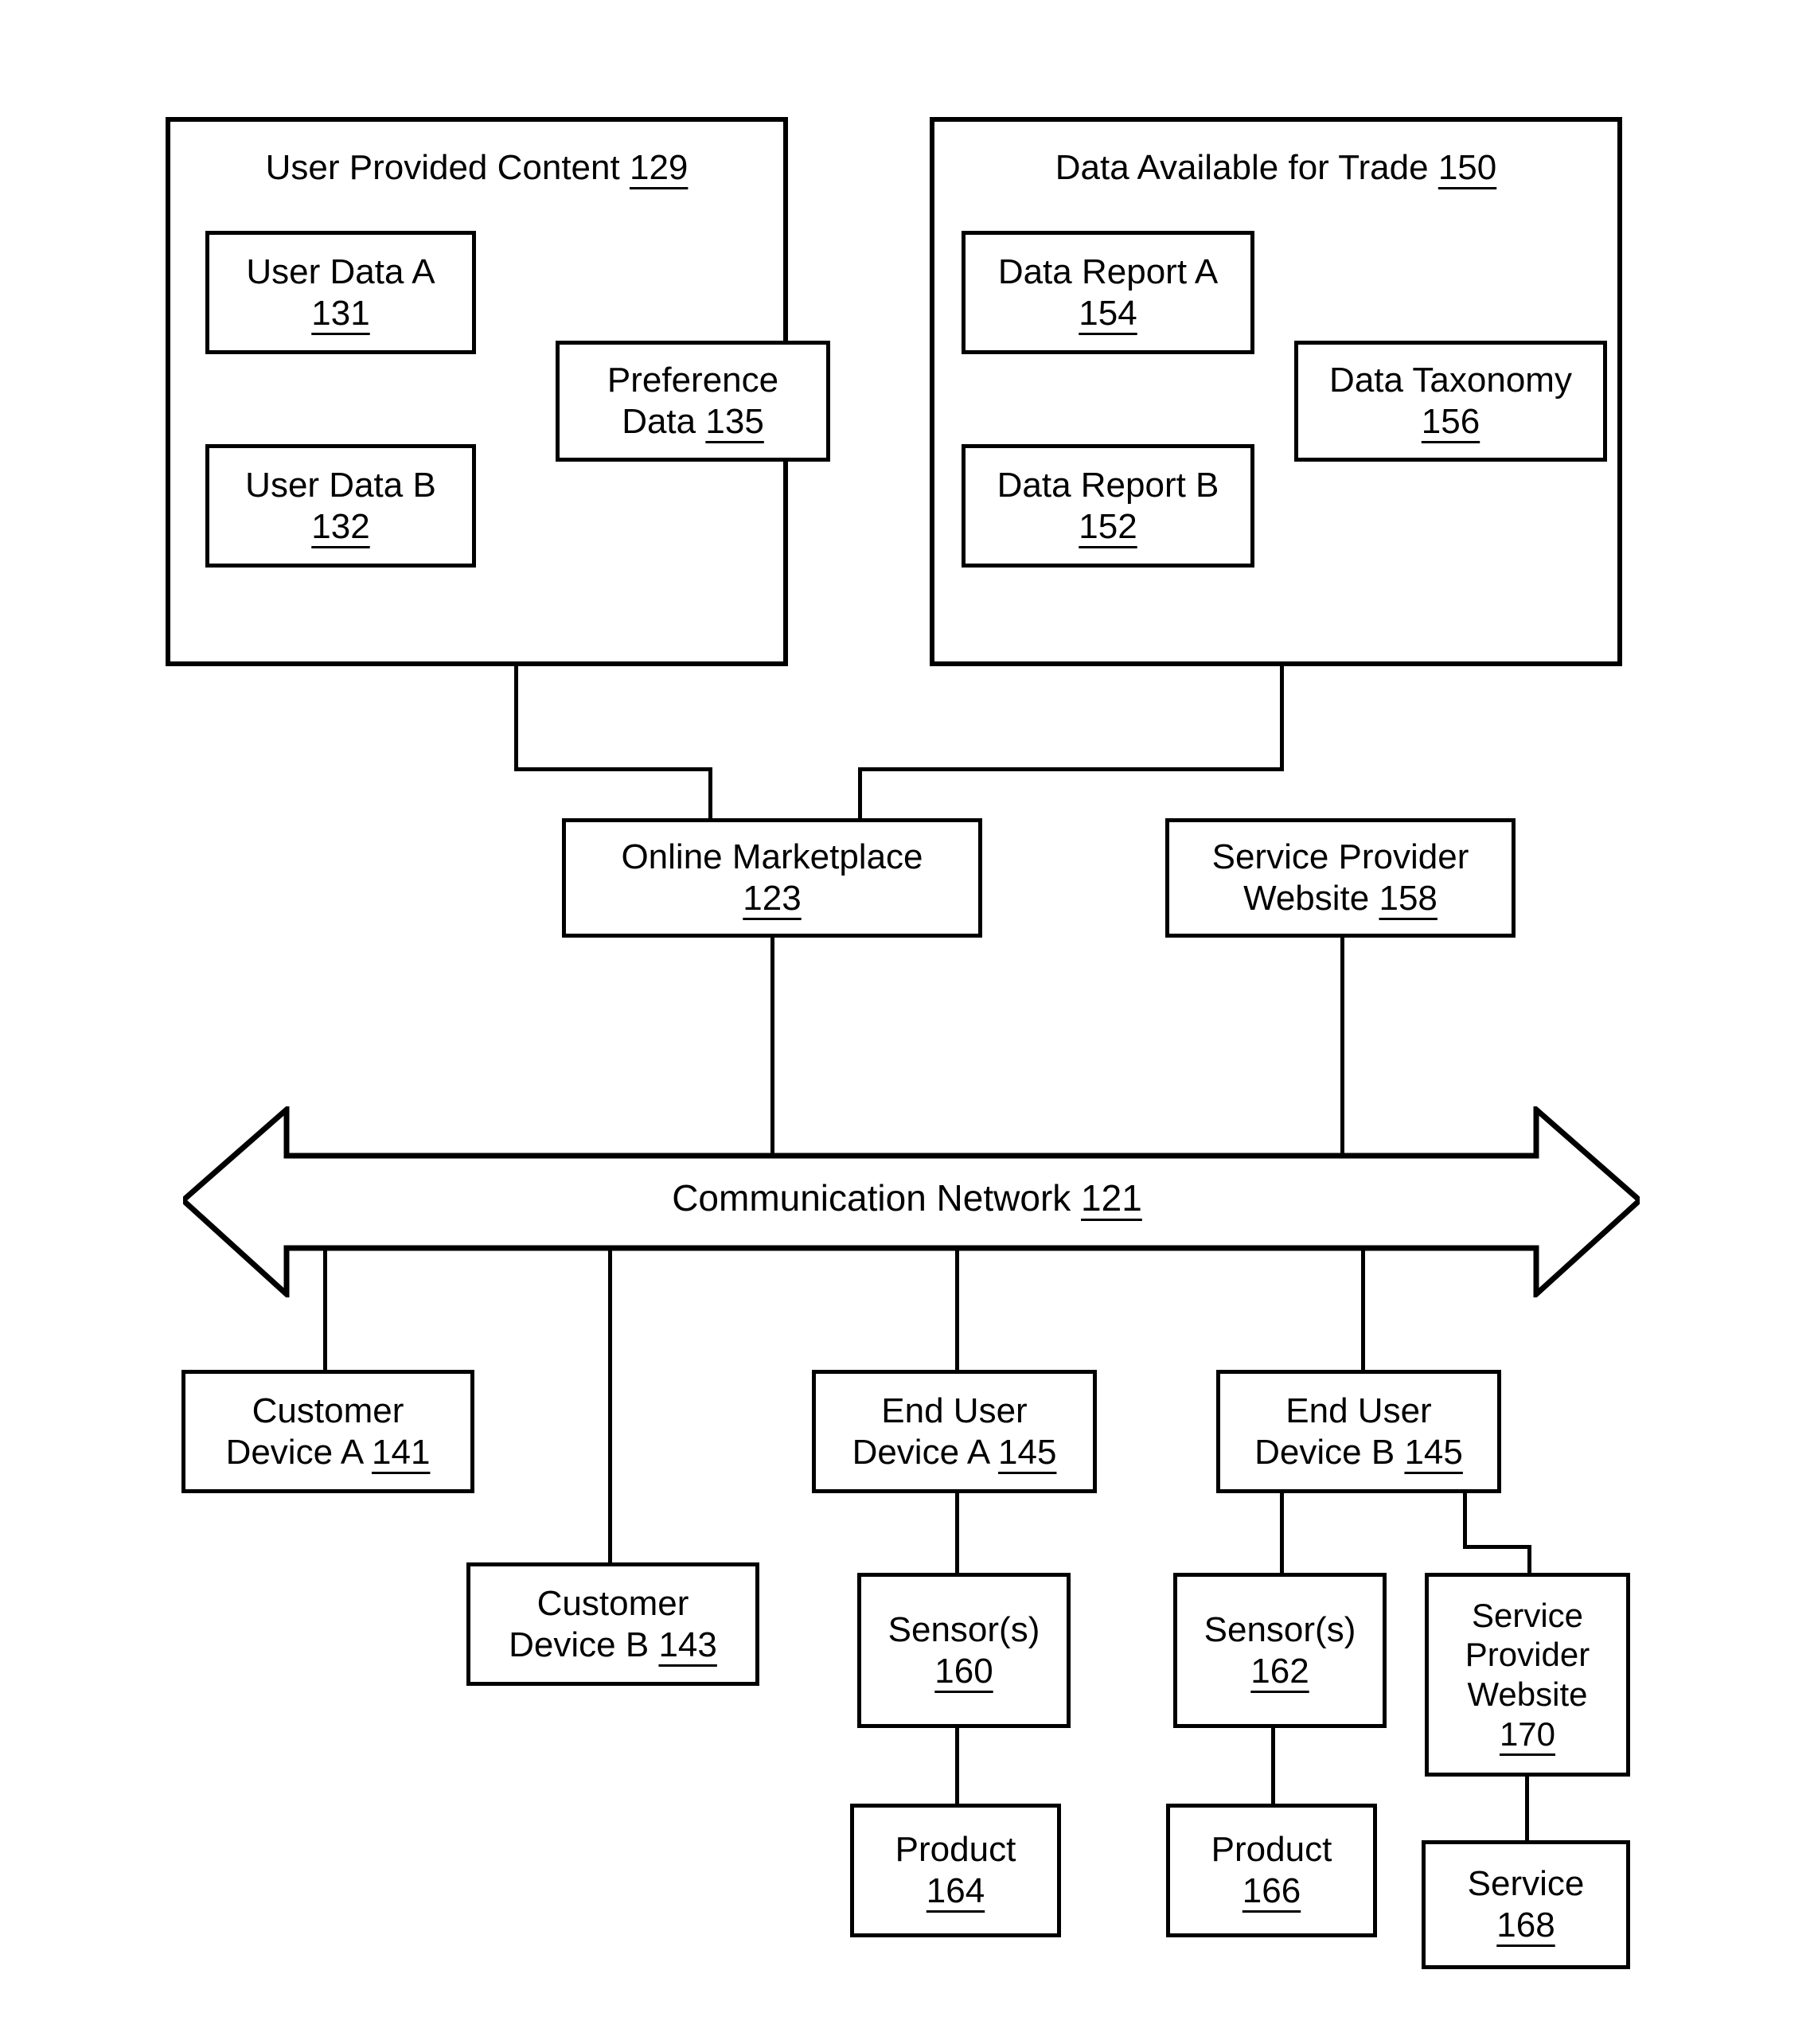  Describe the element at coordinates (955, 1850) in the screenshot. I see `box-product-164-label: Product` at that location.